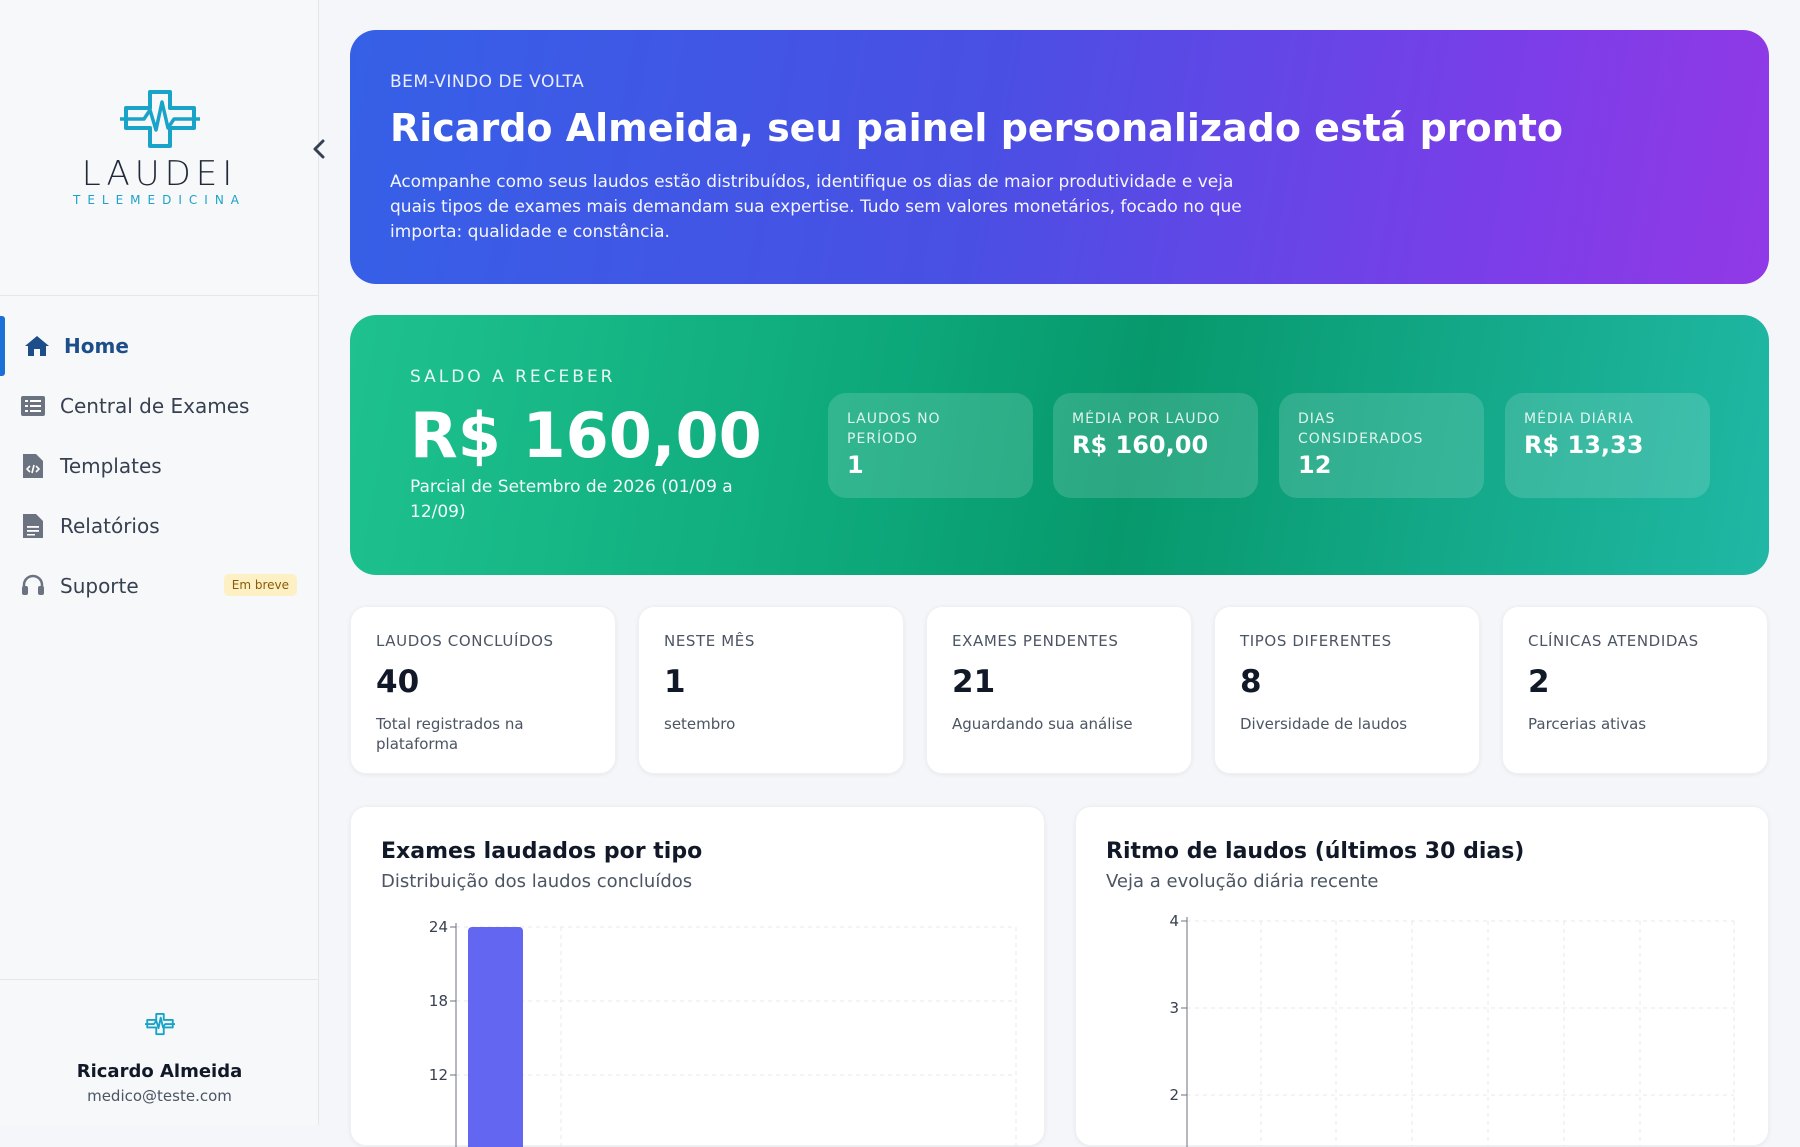 This screenshot has height=1147, width=1800. Describe the element at coordinates (1174, 1095) in the screenshot. I see `y-tick-label: 2` at that location.